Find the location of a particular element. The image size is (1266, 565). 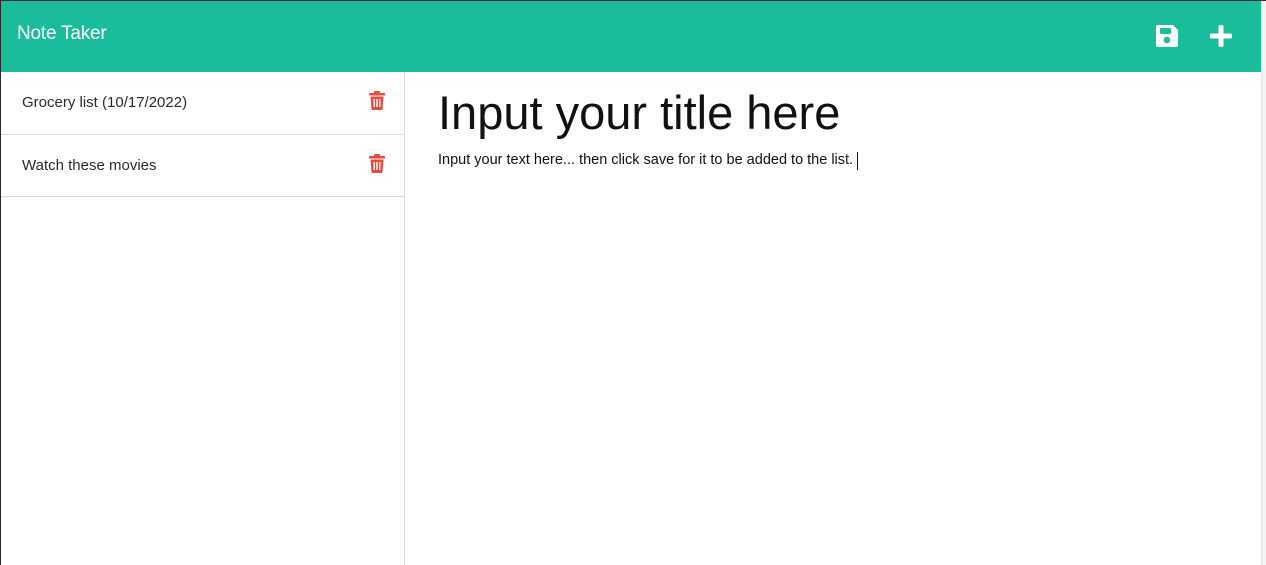

window-edge is located at coordinates (1263, 283).